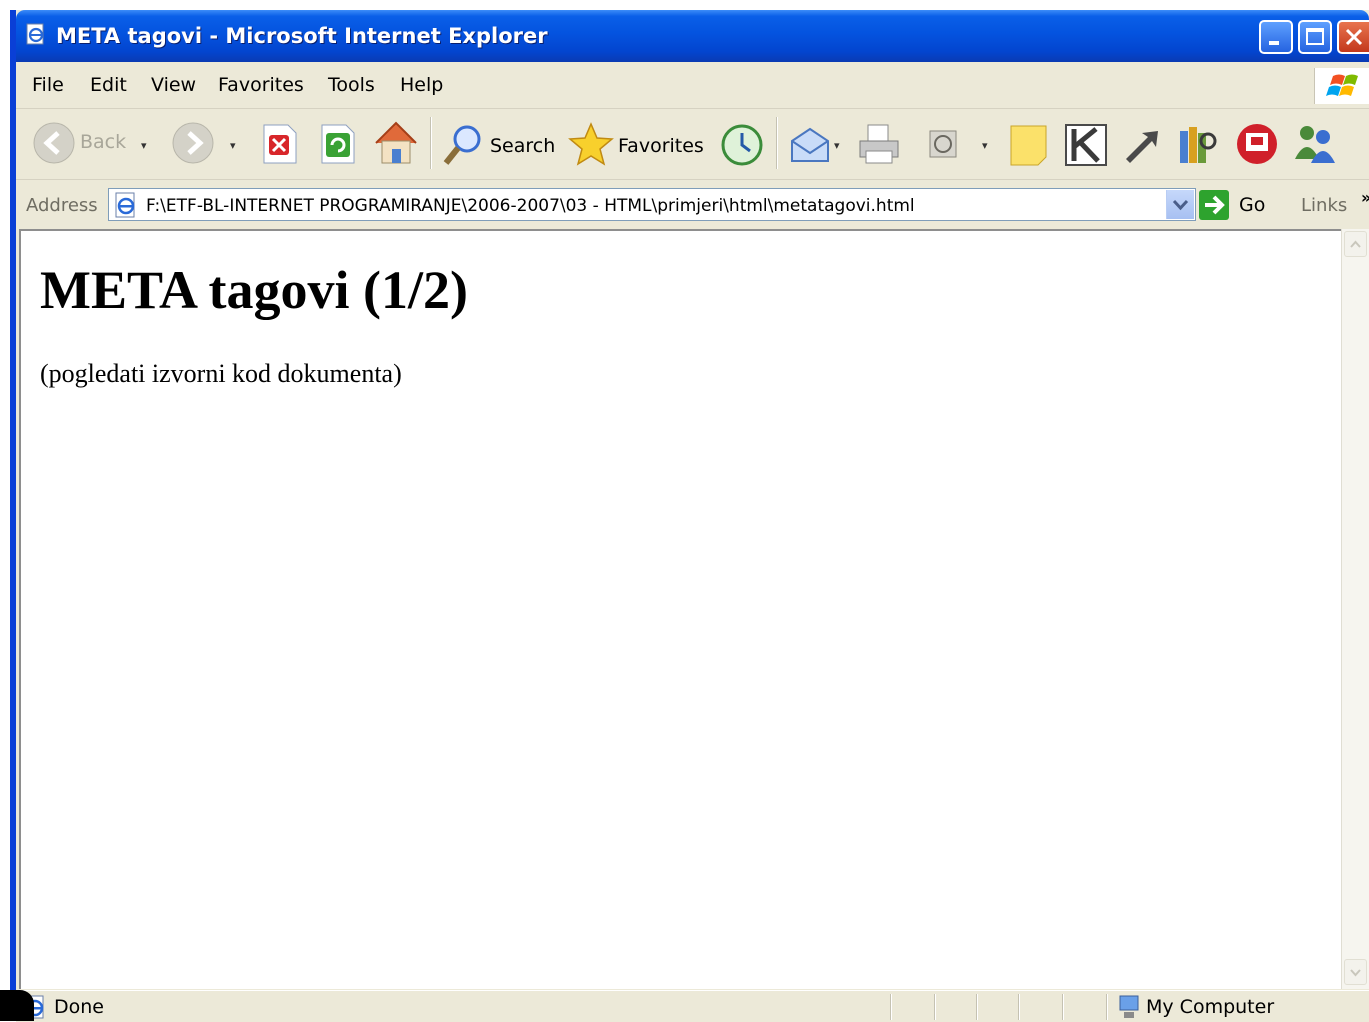 The width and height of the screenshot is (1369, 1022). I want to click on edit-dropdown-icon: ▾, so click(985, 145).